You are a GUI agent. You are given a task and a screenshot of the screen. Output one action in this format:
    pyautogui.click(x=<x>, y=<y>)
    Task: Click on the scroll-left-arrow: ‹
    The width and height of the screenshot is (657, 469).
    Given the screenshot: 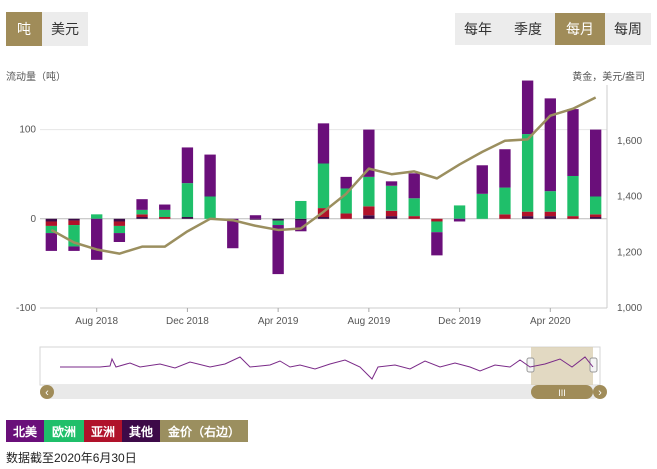 What is the action you would take?
    pyautogui.click(x=47, y=393)
    